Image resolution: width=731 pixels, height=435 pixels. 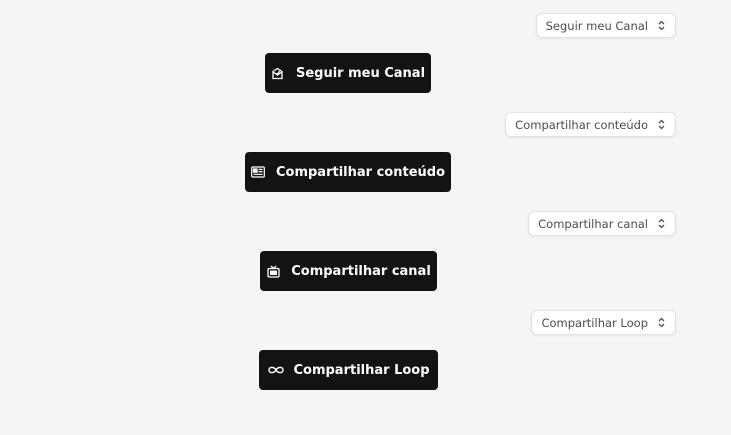 I want to click on share-channel-button: Compartilhar canal, so click(x=348, y=271).